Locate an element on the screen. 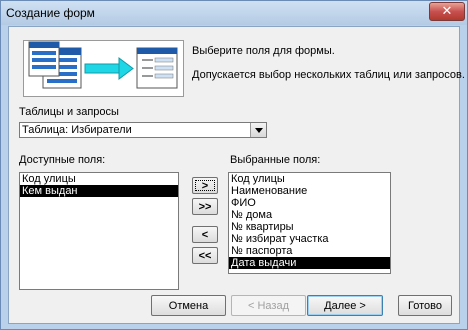 The image size is (468, 330). list-item: Наименование is located at coordinates (309, 191).